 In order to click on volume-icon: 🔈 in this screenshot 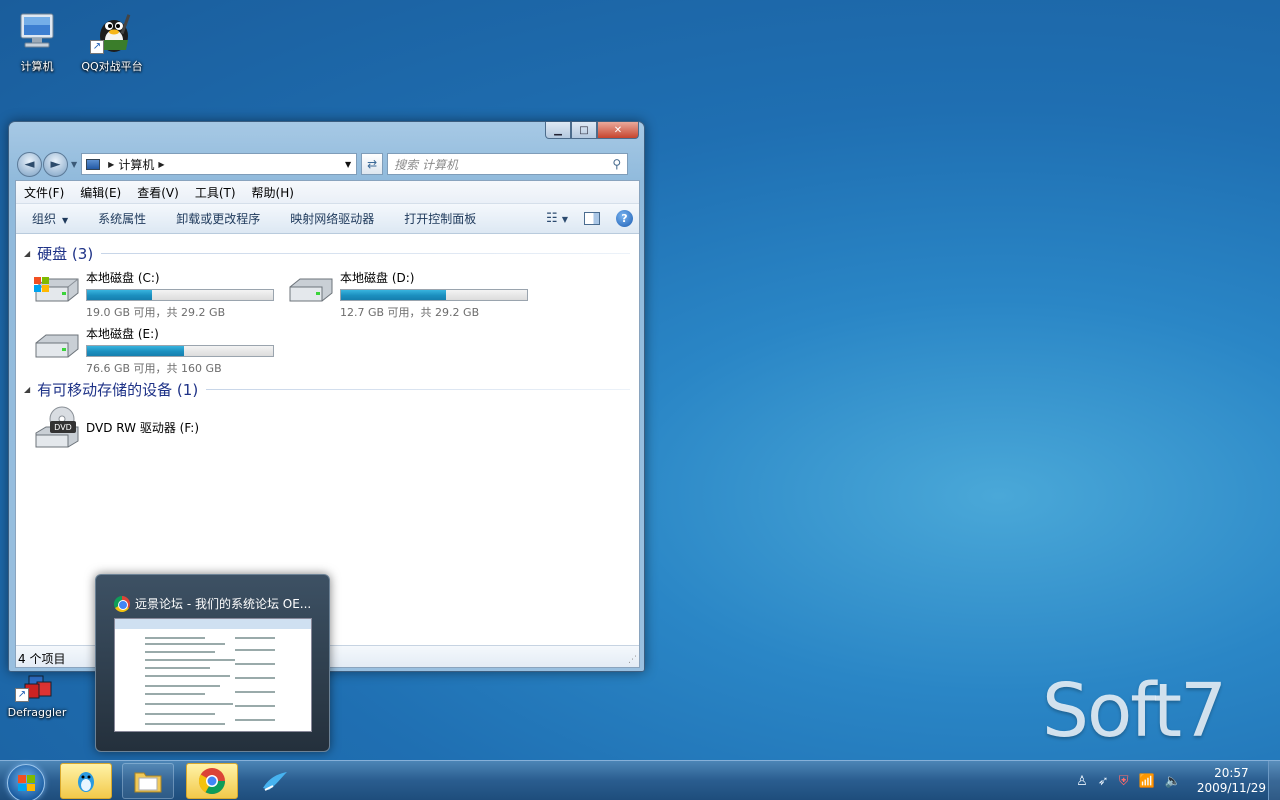, I will do `click(1173, 781)`.